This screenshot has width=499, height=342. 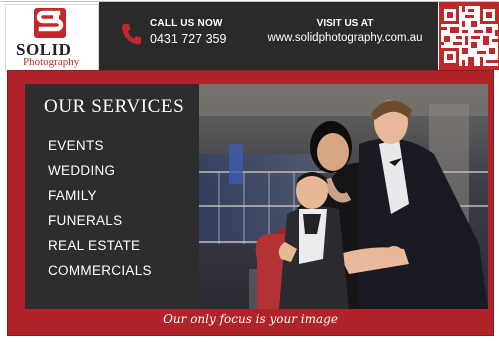 I want to click on logo-mark-icon, so click(x=50, y=23).